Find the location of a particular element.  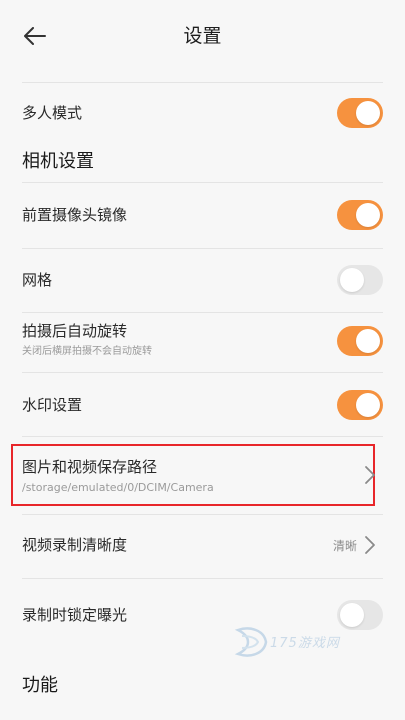

front-camera-mirror-label: 前置摄像头镜像 is located at coordinates (75, 215).